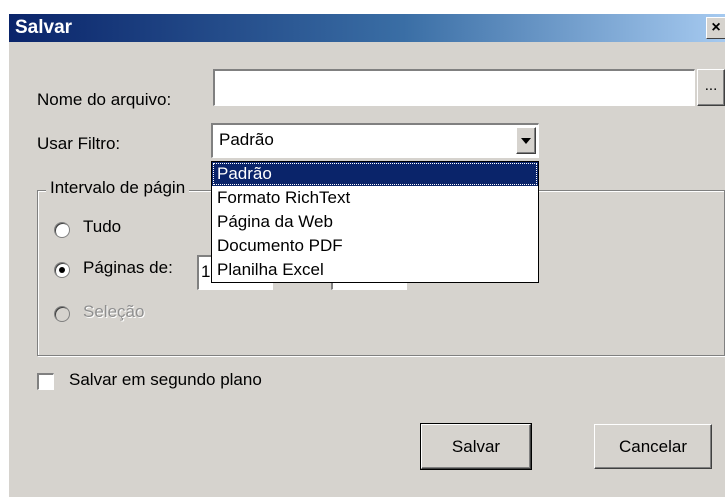 The image size is (725, 497). What do you see at coordinates (79, 143) in the screenshot?
I see `filter-label: Usar Filtro:` at bounding box center [79, 143].